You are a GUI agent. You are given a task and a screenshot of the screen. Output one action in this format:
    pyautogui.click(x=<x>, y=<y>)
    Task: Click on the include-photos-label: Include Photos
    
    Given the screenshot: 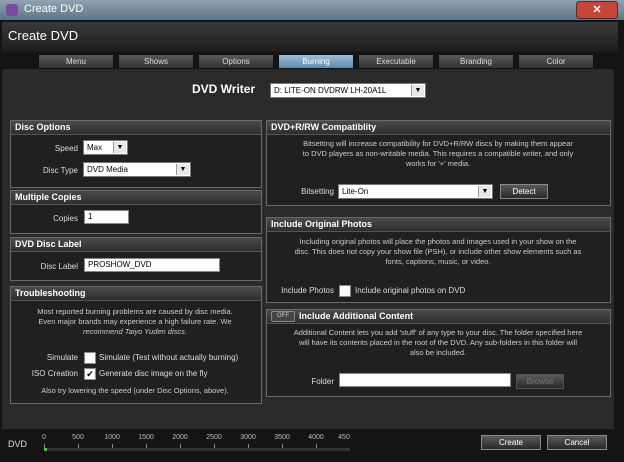 What is the action you would take?
    pyautogui.click(x=307, y=290)
    